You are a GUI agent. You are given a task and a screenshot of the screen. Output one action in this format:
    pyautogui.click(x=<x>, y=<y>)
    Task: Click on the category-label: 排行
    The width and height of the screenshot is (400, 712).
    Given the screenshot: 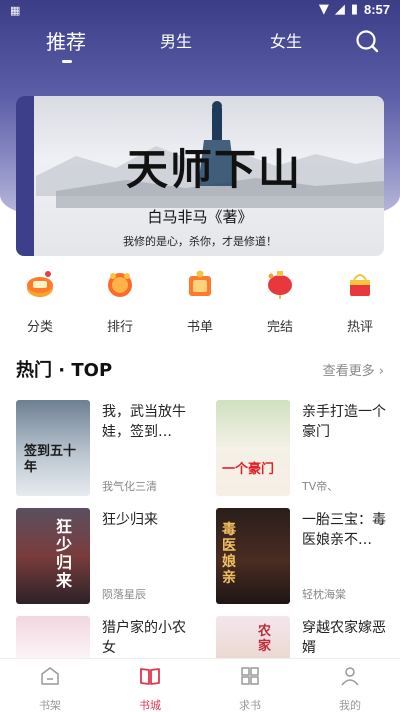 What is the action you would take?
    pyautogui.click(x=119, y=327)
    